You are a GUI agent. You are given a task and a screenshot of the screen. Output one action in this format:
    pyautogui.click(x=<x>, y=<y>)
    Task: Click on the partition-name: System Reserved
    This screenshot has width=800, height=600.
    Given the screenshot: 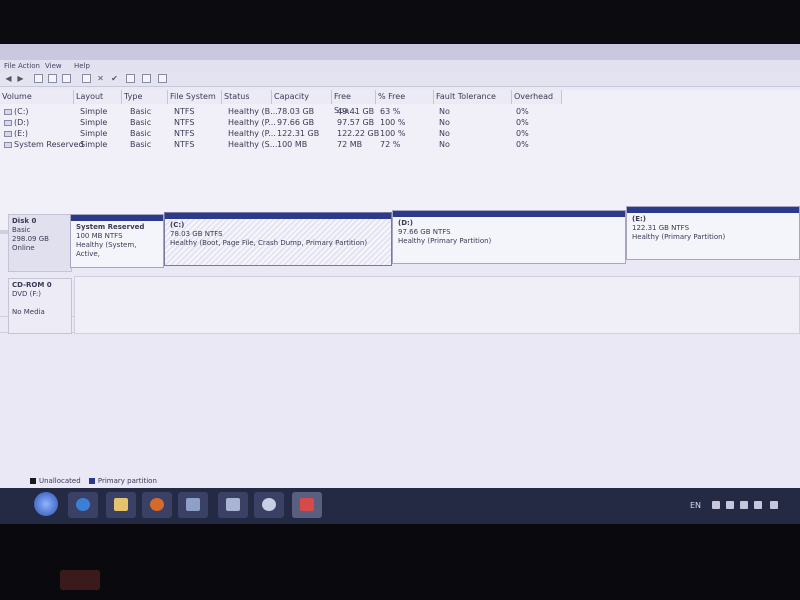 What is the action you would take?
    pyautogui.click(x=110, y=227)
    